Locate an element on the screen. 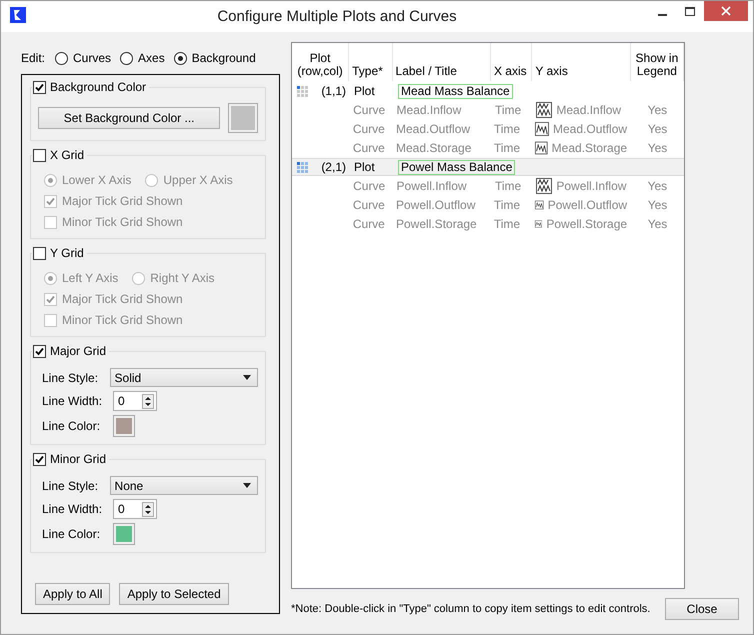 This screenshot has width=754, height=635. close-window-button is located at coordinates (726, 11).